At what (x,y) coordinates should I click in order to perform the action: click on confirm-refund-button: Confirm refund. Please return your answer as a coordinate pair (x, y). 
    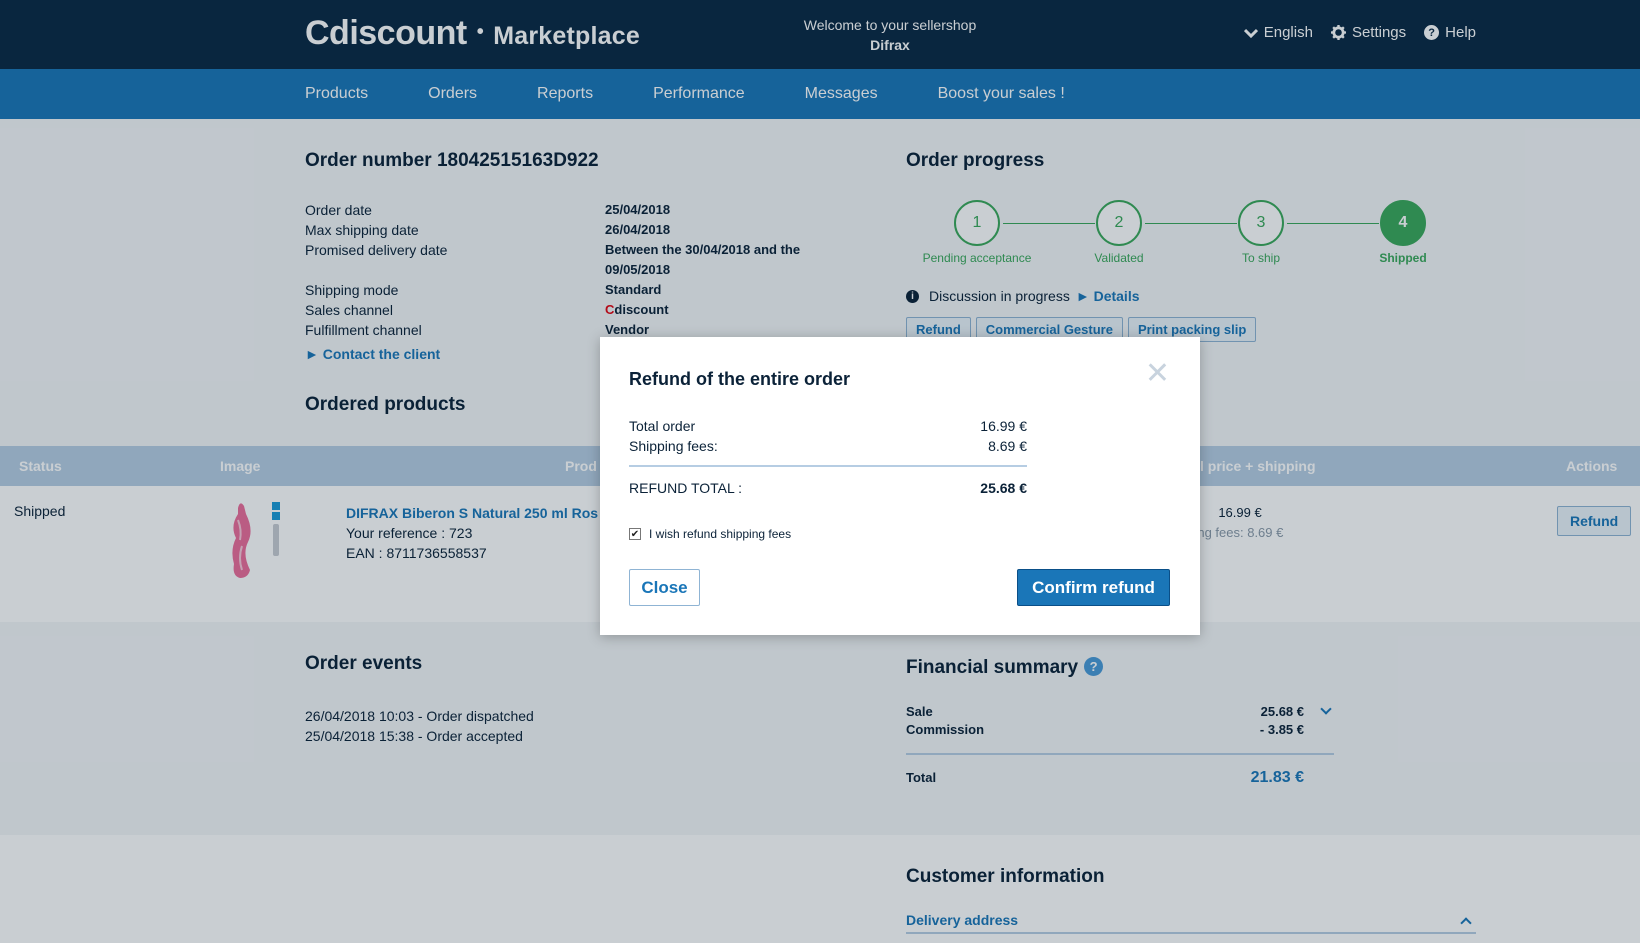
    Looking at the image, I should click on (1093, 587).